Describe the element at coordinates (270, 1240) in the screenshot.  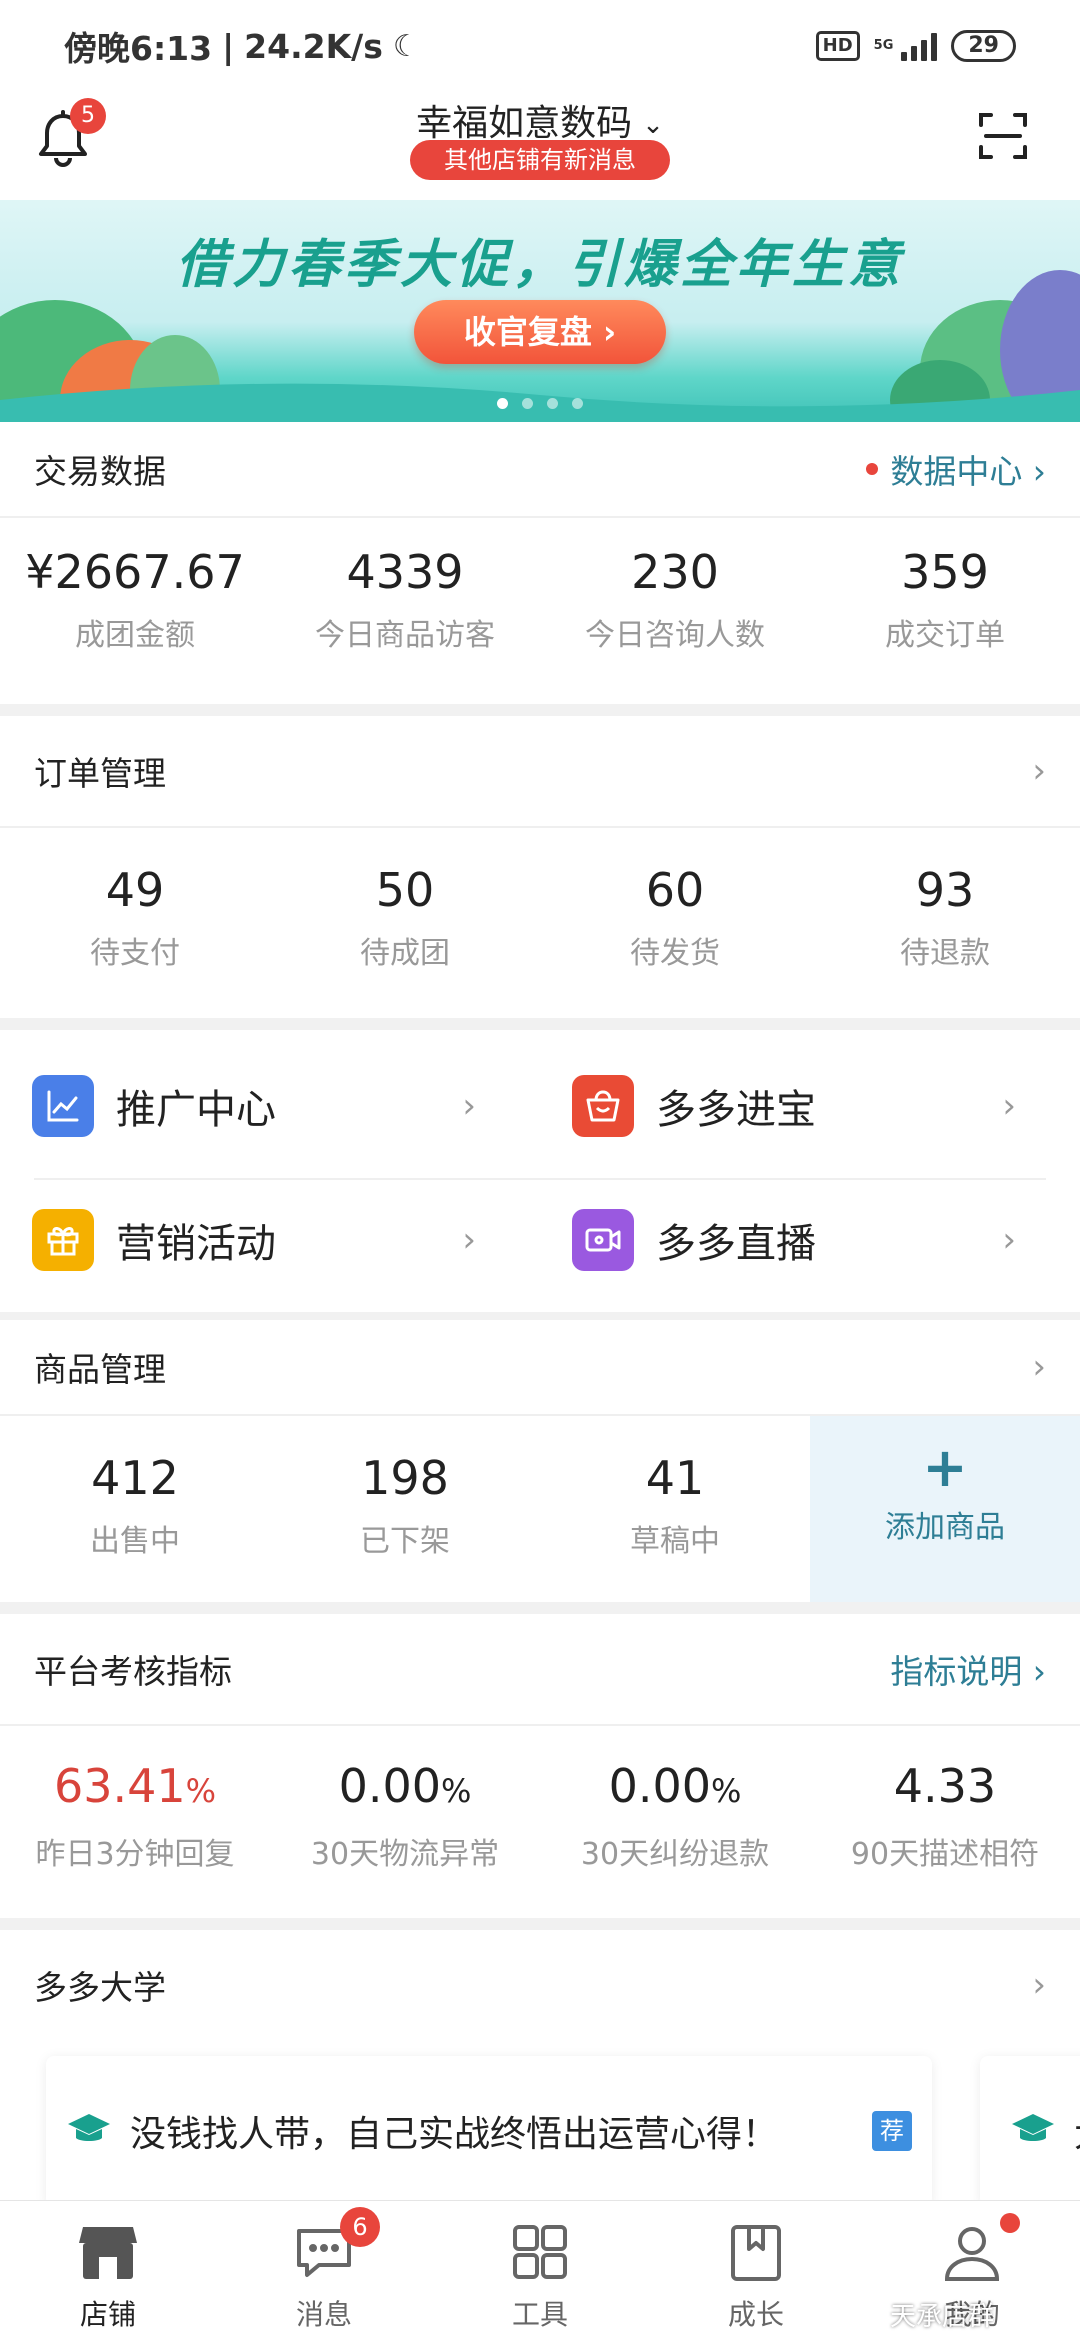
I see `shortcut-marketing: 营销活动 ›` at that location.